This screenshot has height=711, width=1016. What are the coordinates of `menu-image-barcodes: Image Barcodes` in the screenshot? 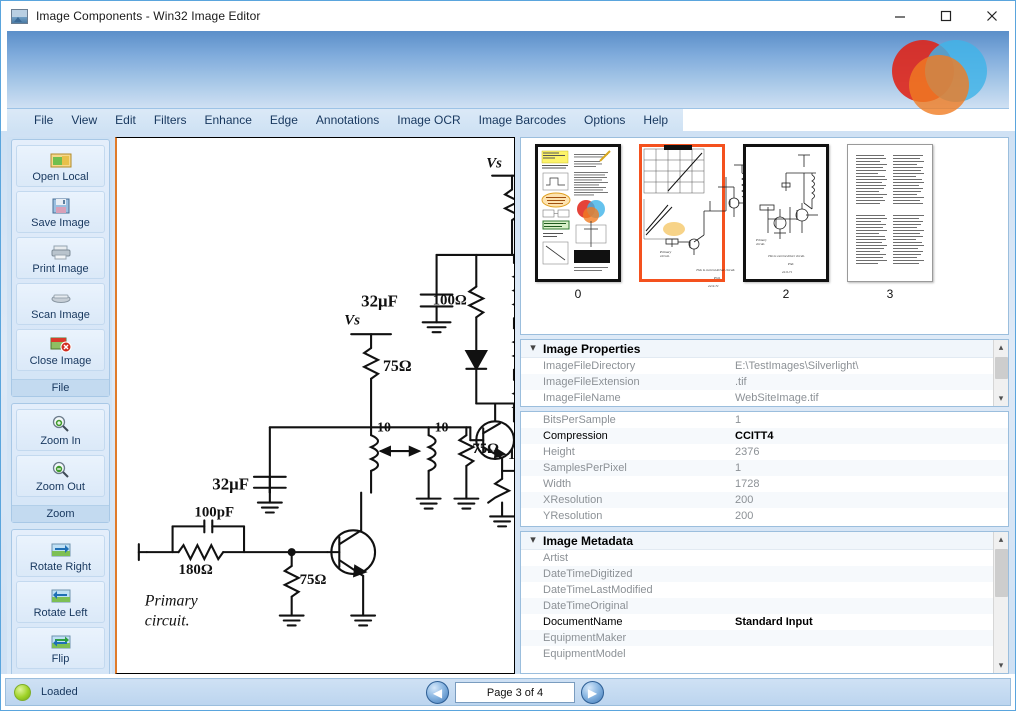 It's located at (522, 120).